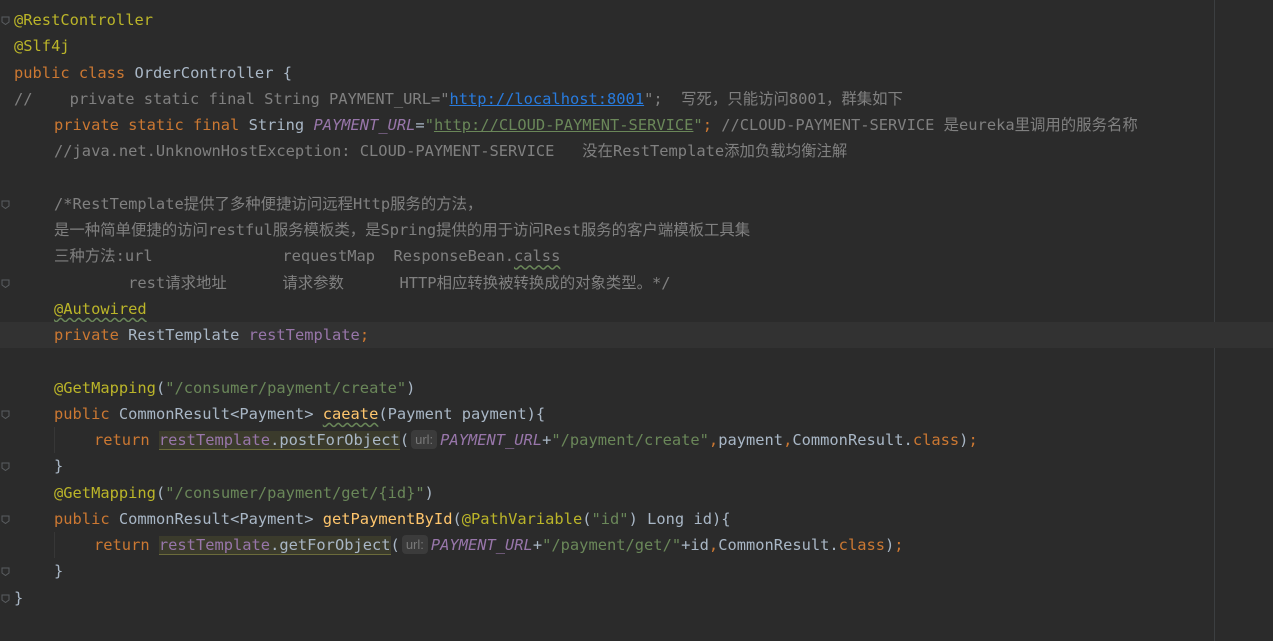 Image resolution: width=1273 pixels, height=641 pixels. Describe the element at coordinates (612, 545) in the screenshot. I see `string-literal: "/payment/get/"` at that location.